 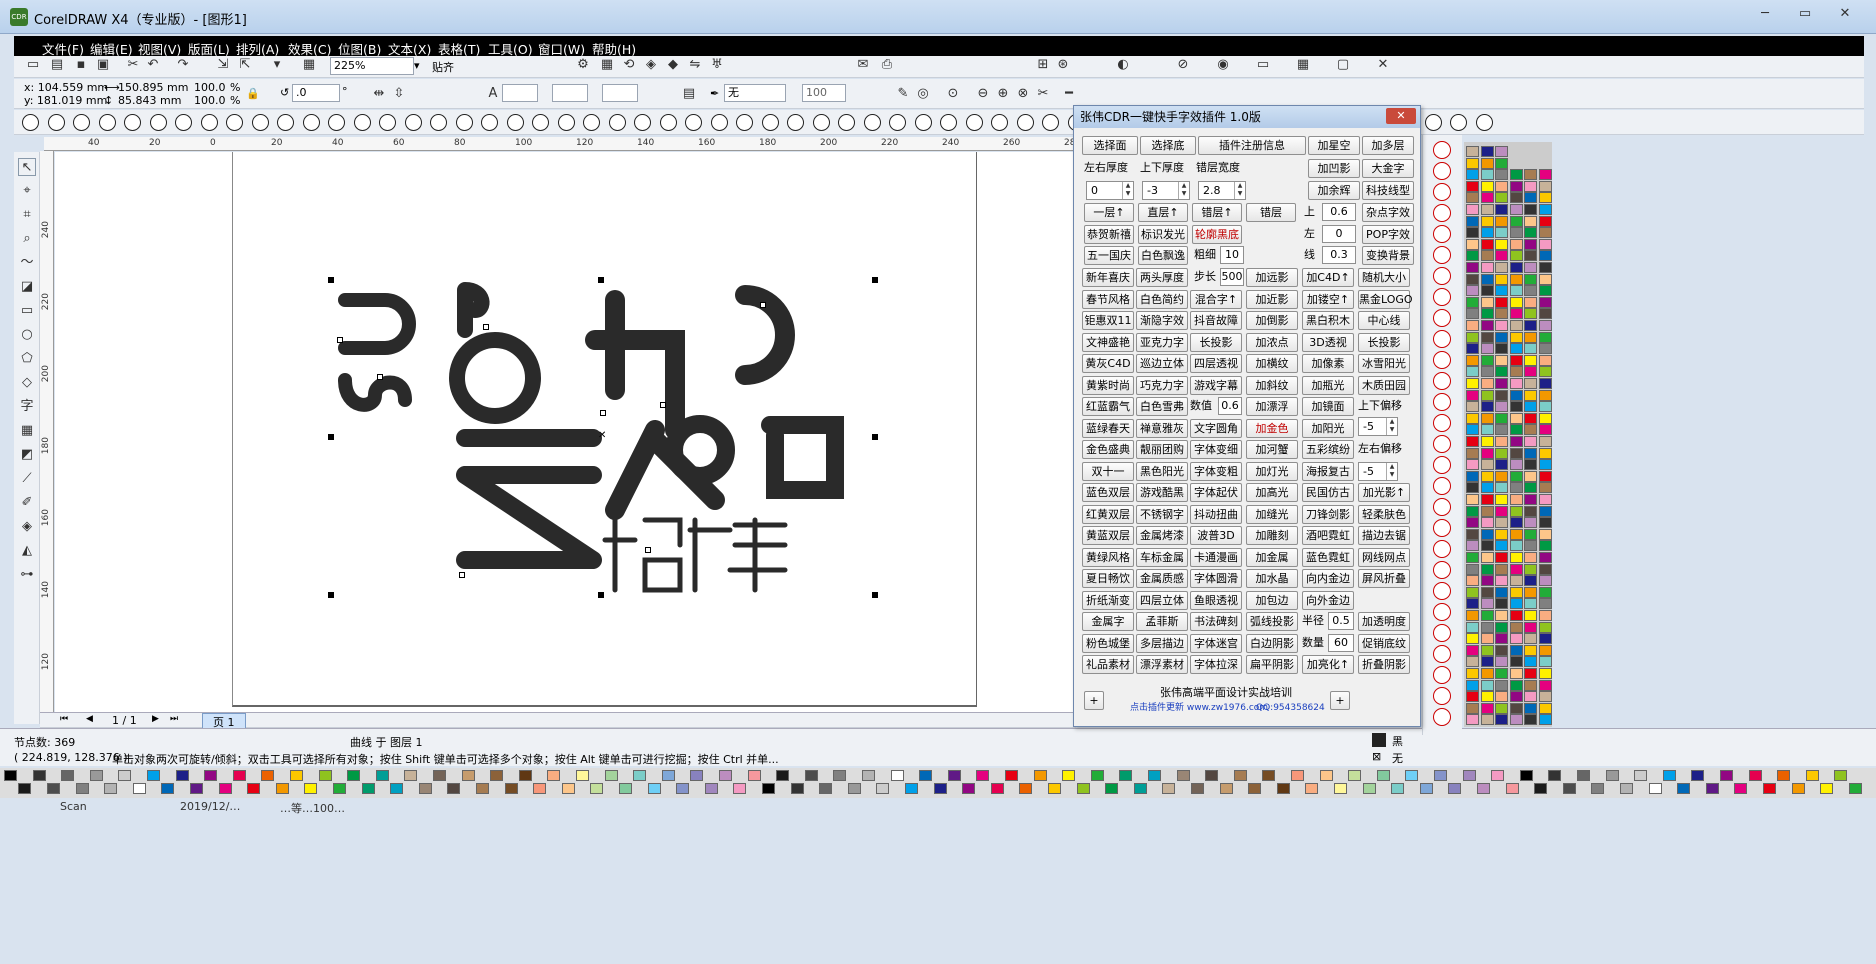 What do you see at coordinates (1222, 190) in the screenshot?
I see `stagger-width-spinner: 2.8 ▲ ▼` at bounding box center [1222, 190].